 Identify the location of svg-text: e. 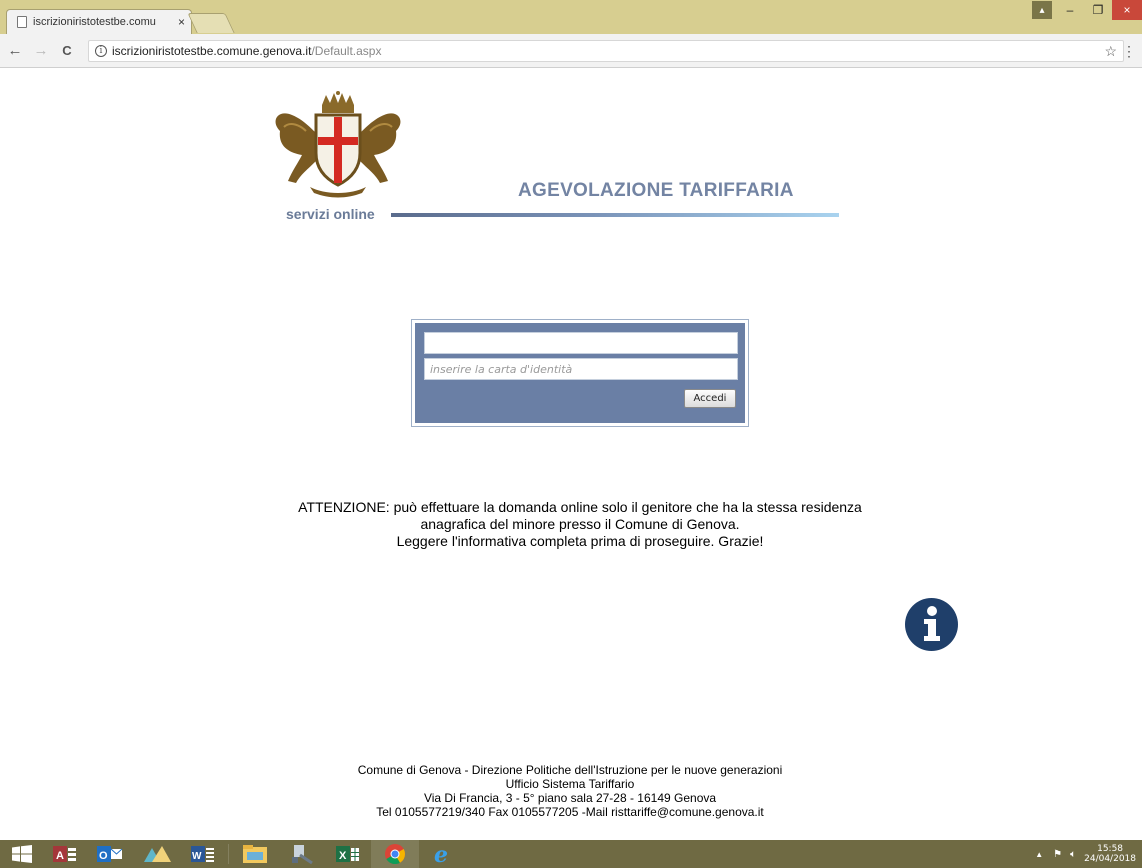
(441, 854).